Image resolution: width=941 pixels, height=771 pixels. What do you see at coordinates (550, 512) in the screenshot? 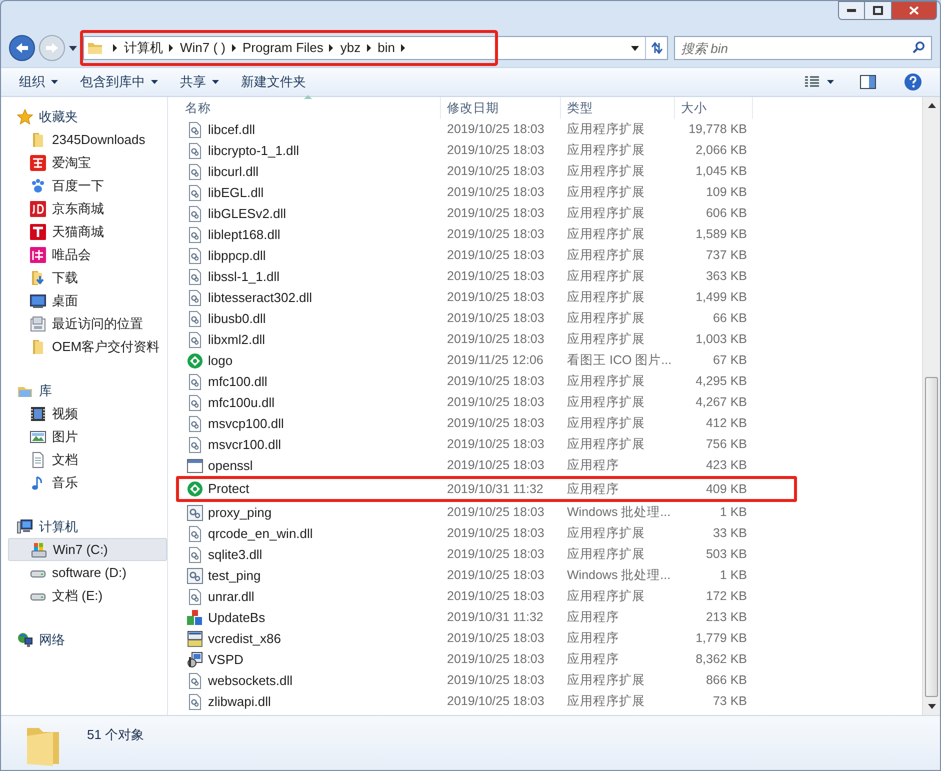
I see `file-row: proxy_ping 2019/10/25 18:03 Windows 批处理... 1 KB` at bounding box center [550, 512].